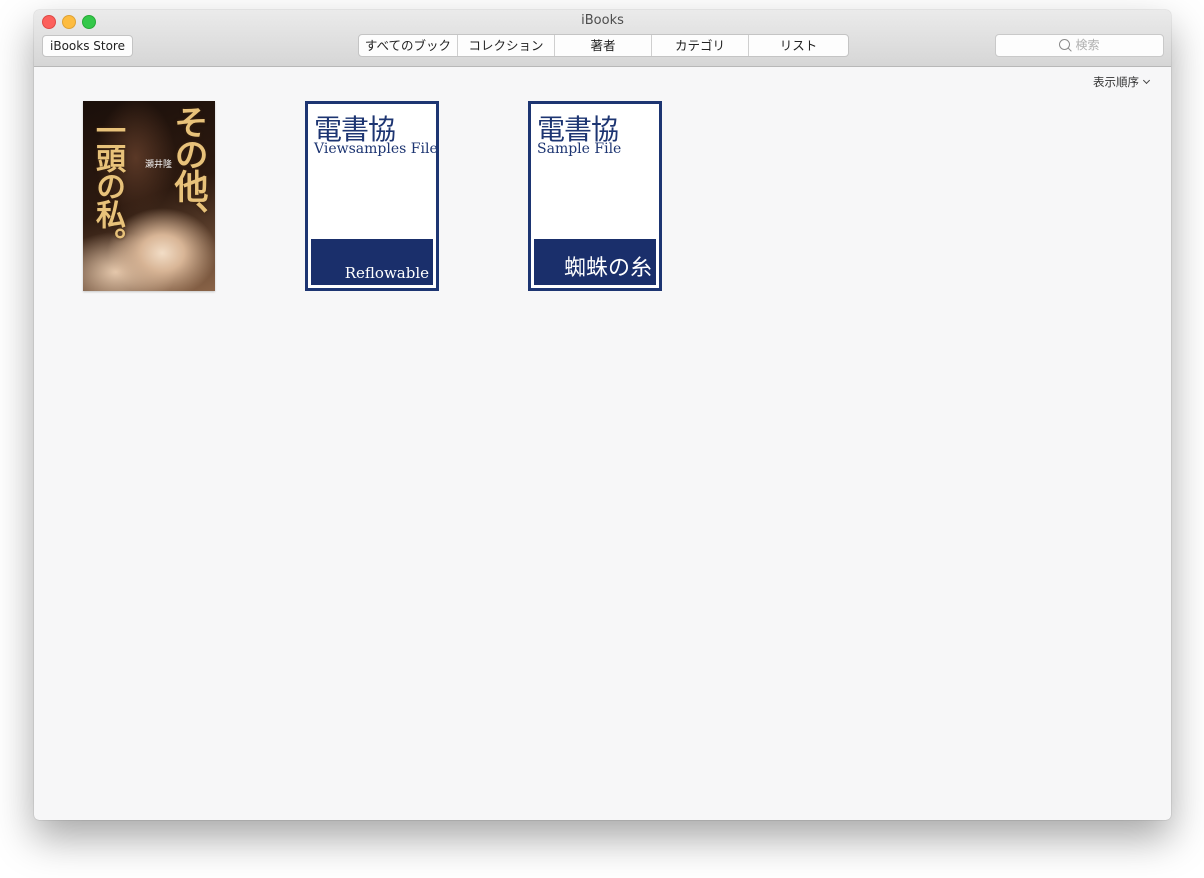 The height and width of the screenshot is (878, 1204). Describe the element at coordinates (372, 196) in the screenshot. I see `book-cover-viewsamples: 電書協 Viewsamples File Reflowable` at that location.